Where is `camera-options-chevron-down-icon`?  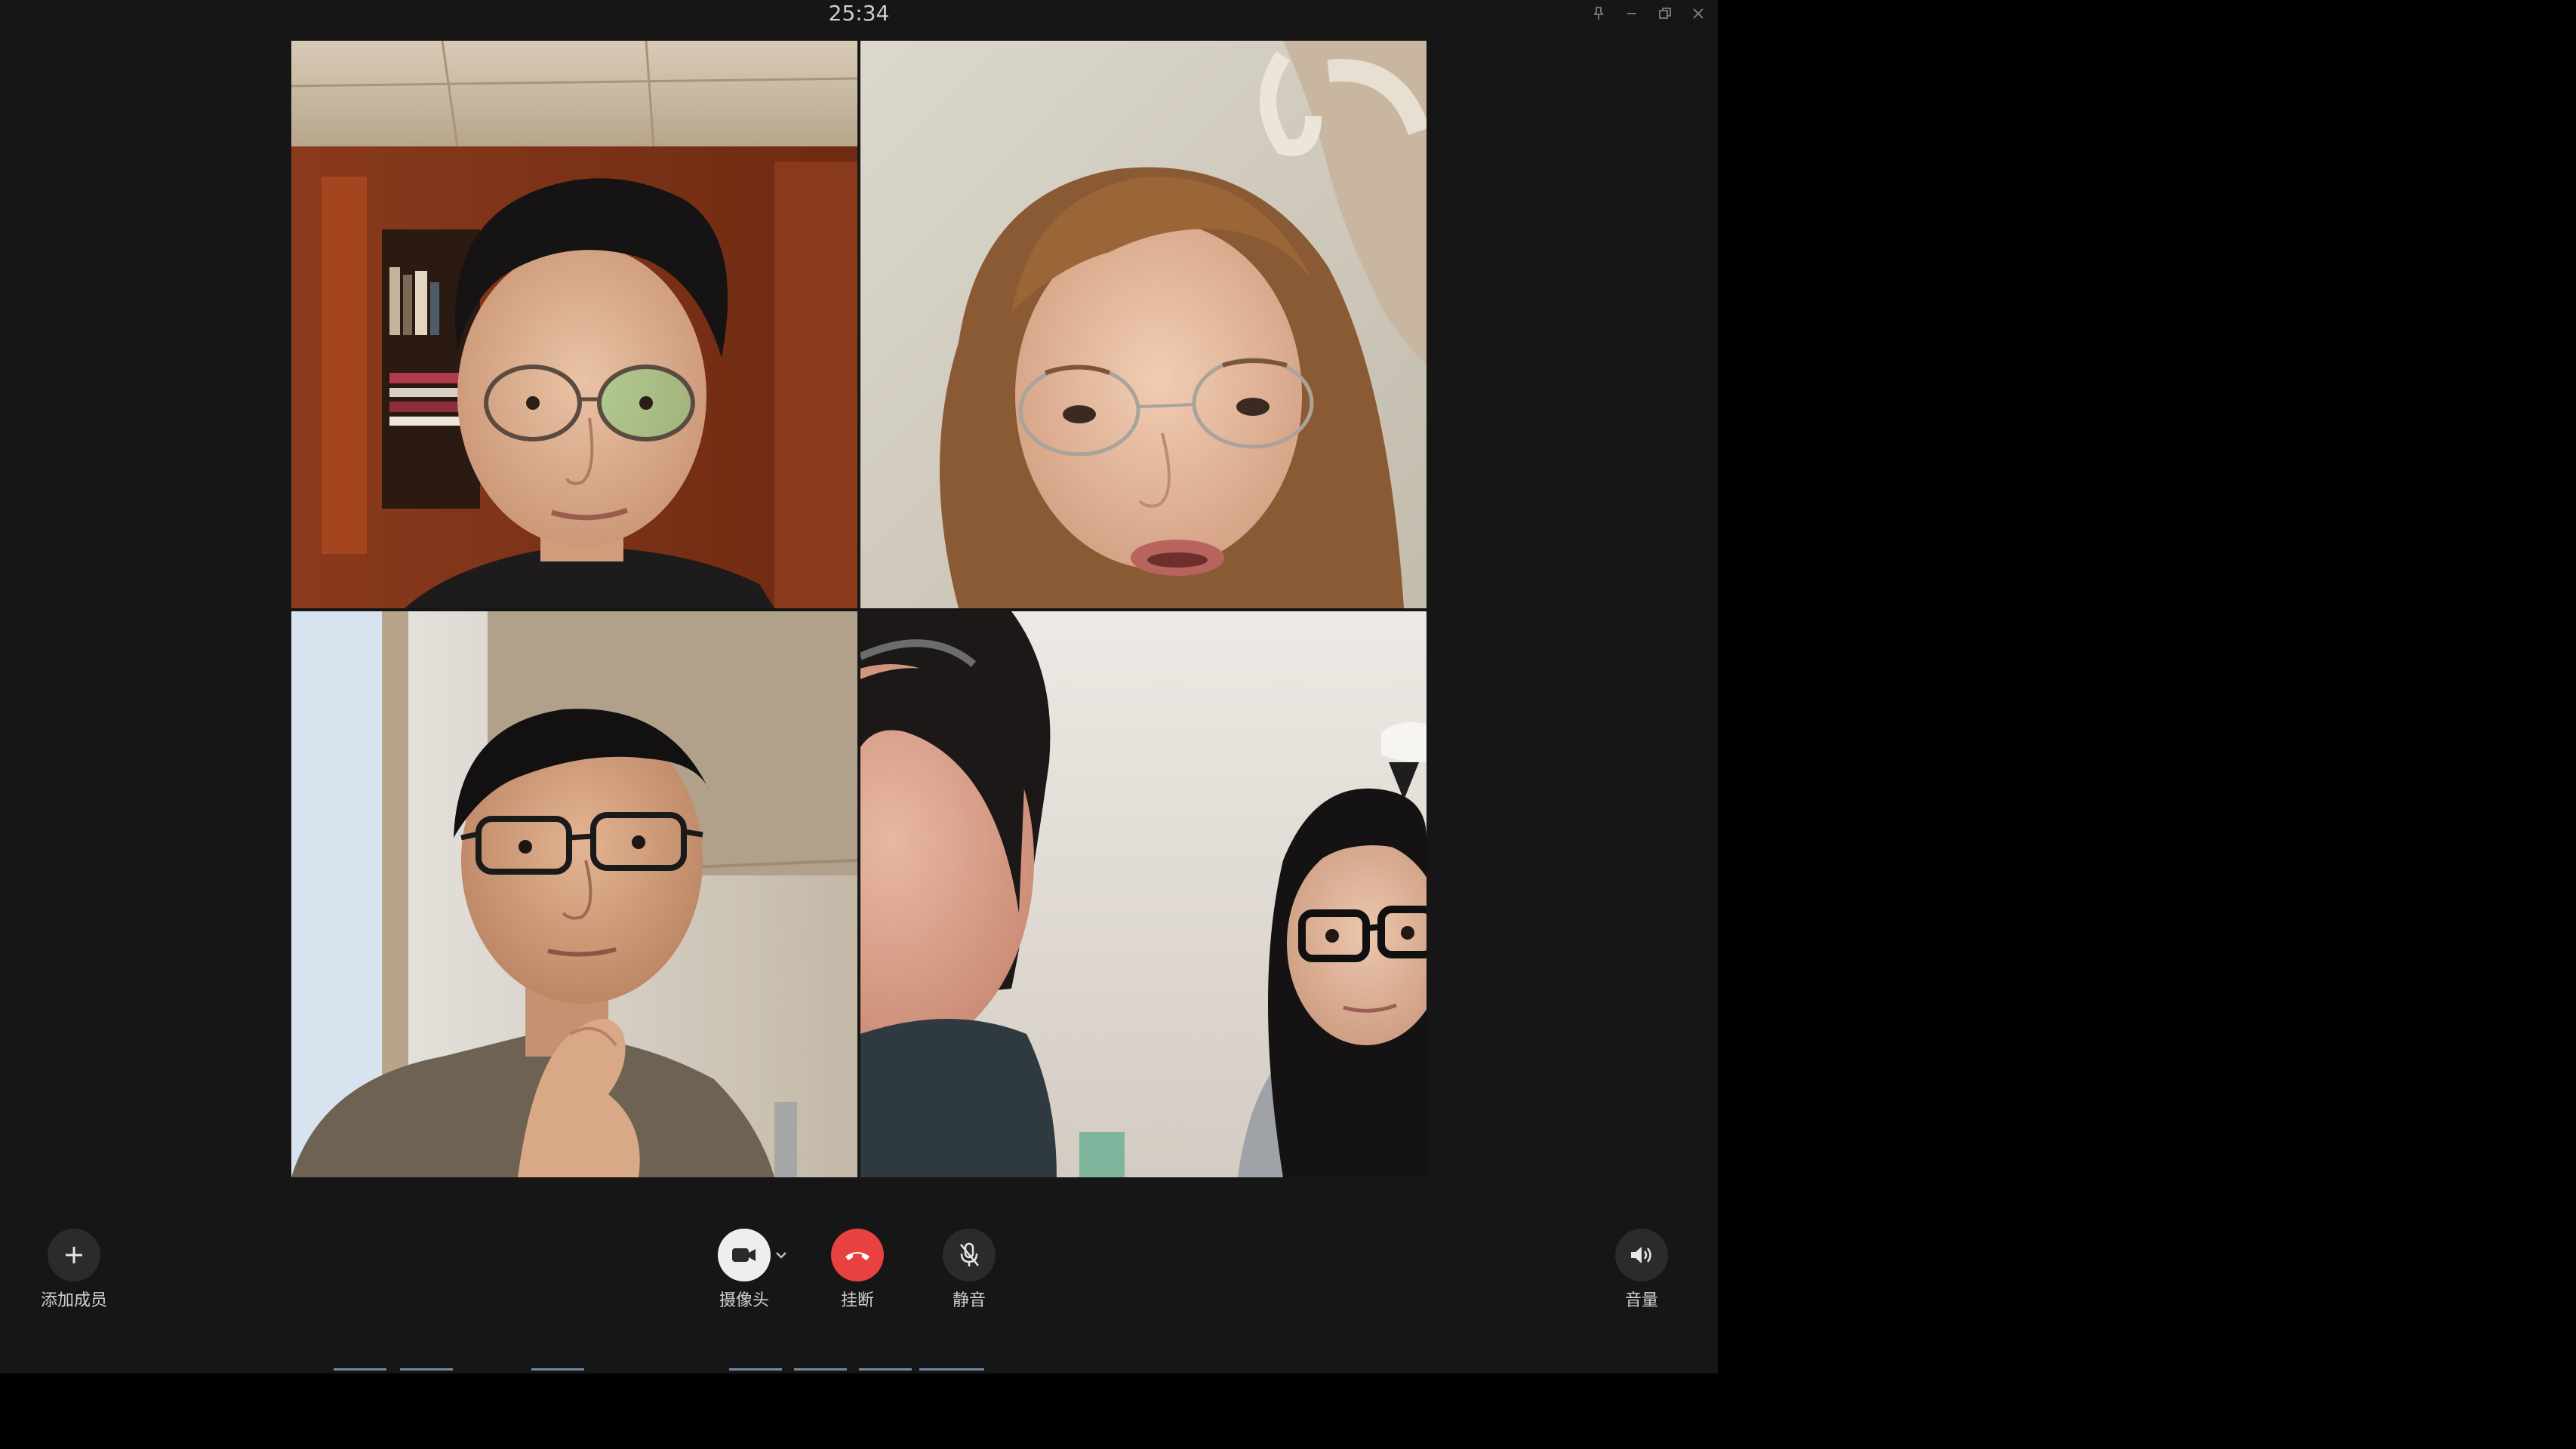 camera-options-chevron-down-icon is located at coordinates (781, 1255).